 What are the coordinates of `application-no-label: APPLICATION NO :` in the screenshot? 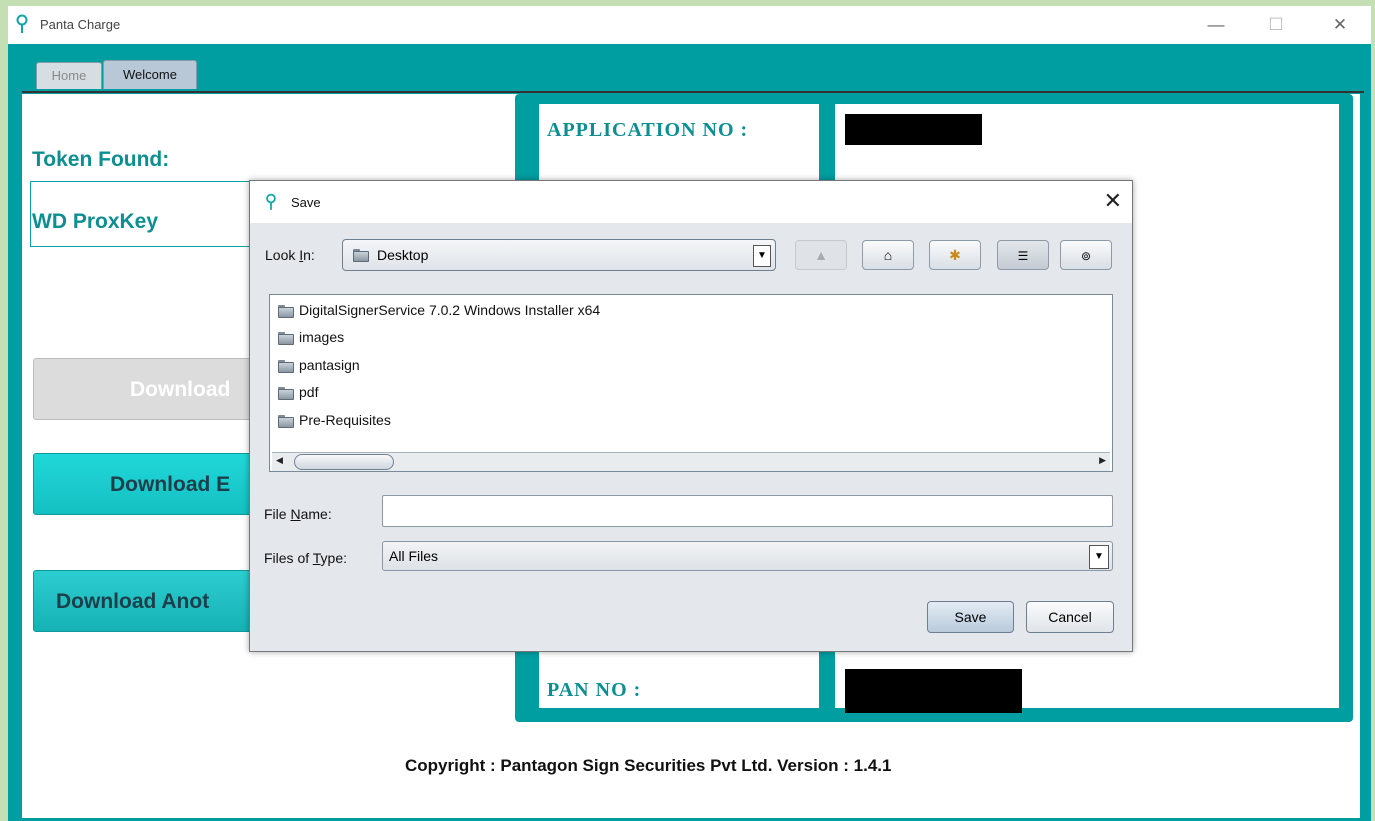 It's located at (648, 130).